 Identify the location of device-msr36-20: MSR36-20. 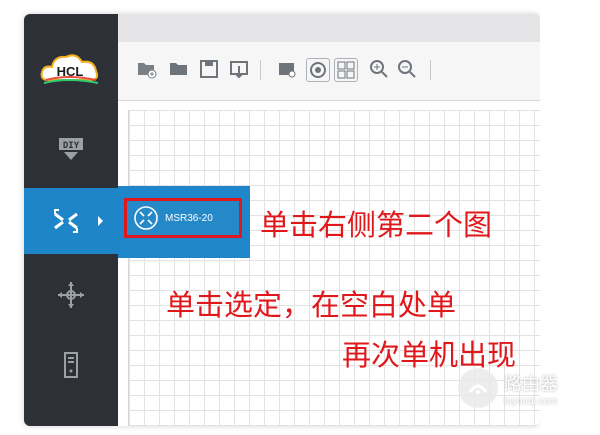
(183, 218).